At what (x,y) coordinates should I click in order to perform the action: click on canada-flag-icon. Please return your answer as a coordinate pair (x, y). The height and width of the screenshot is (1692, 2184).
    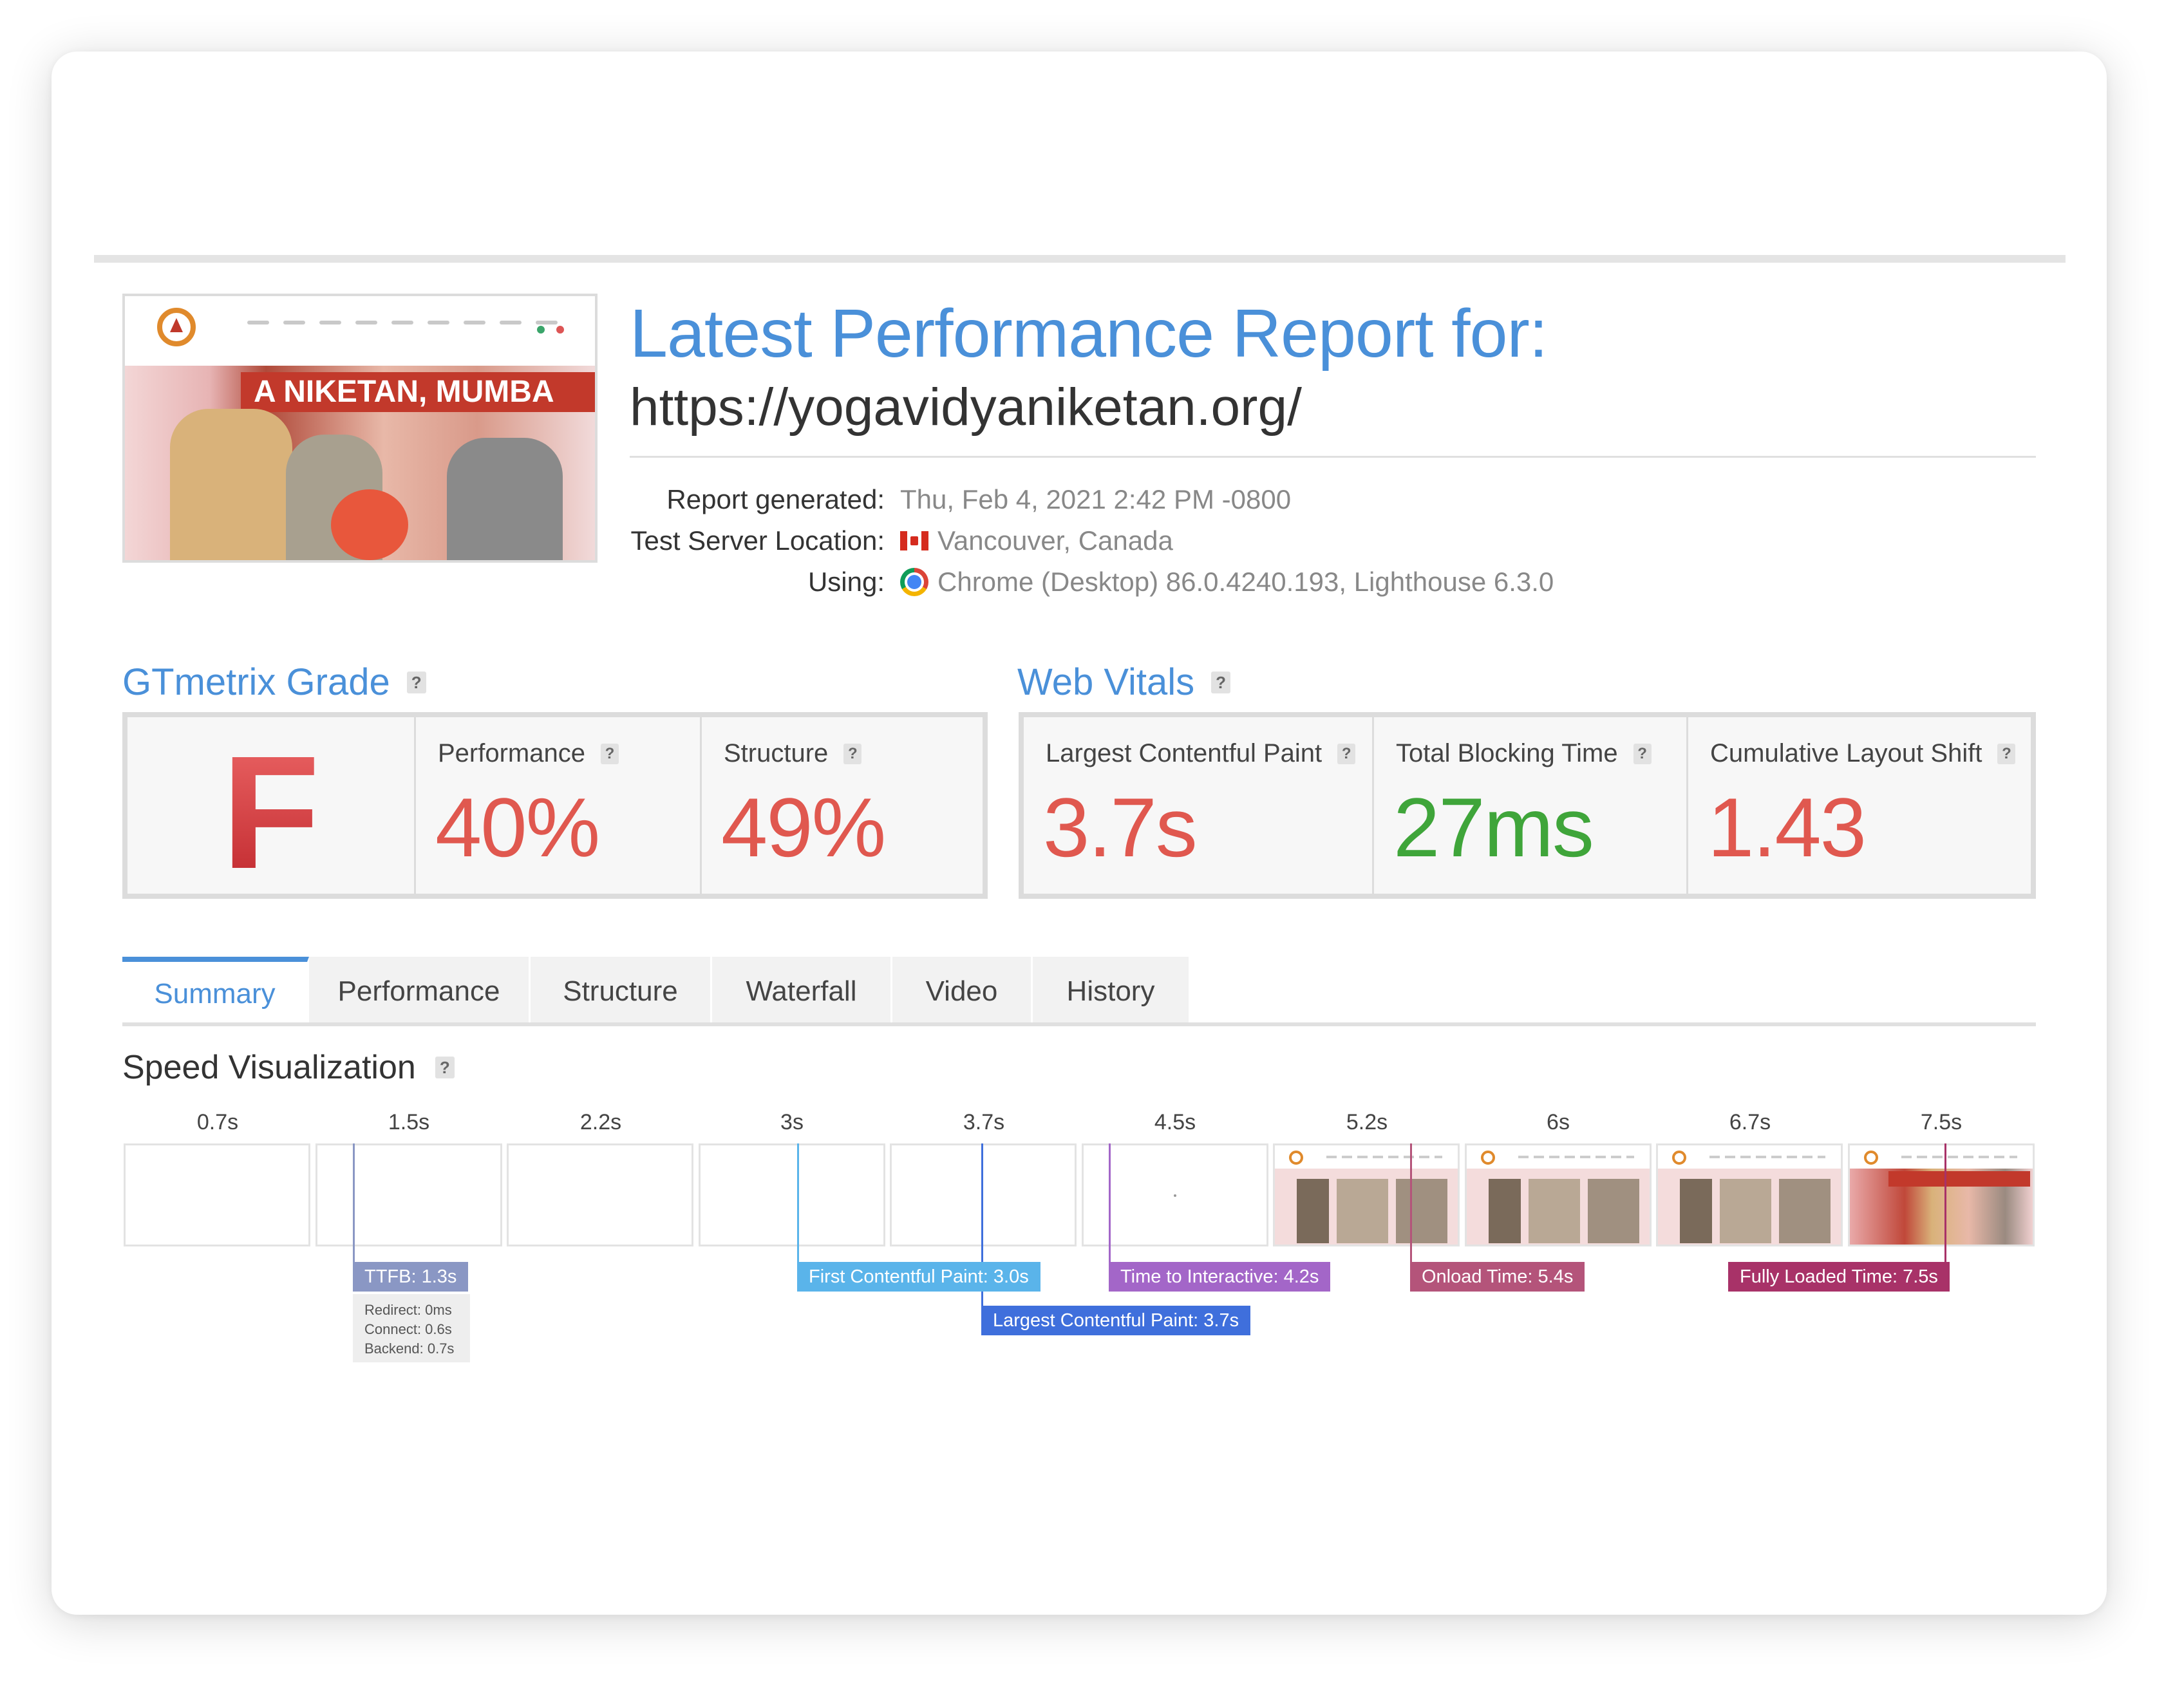
    Looking at the image, I should click on (914, 540).